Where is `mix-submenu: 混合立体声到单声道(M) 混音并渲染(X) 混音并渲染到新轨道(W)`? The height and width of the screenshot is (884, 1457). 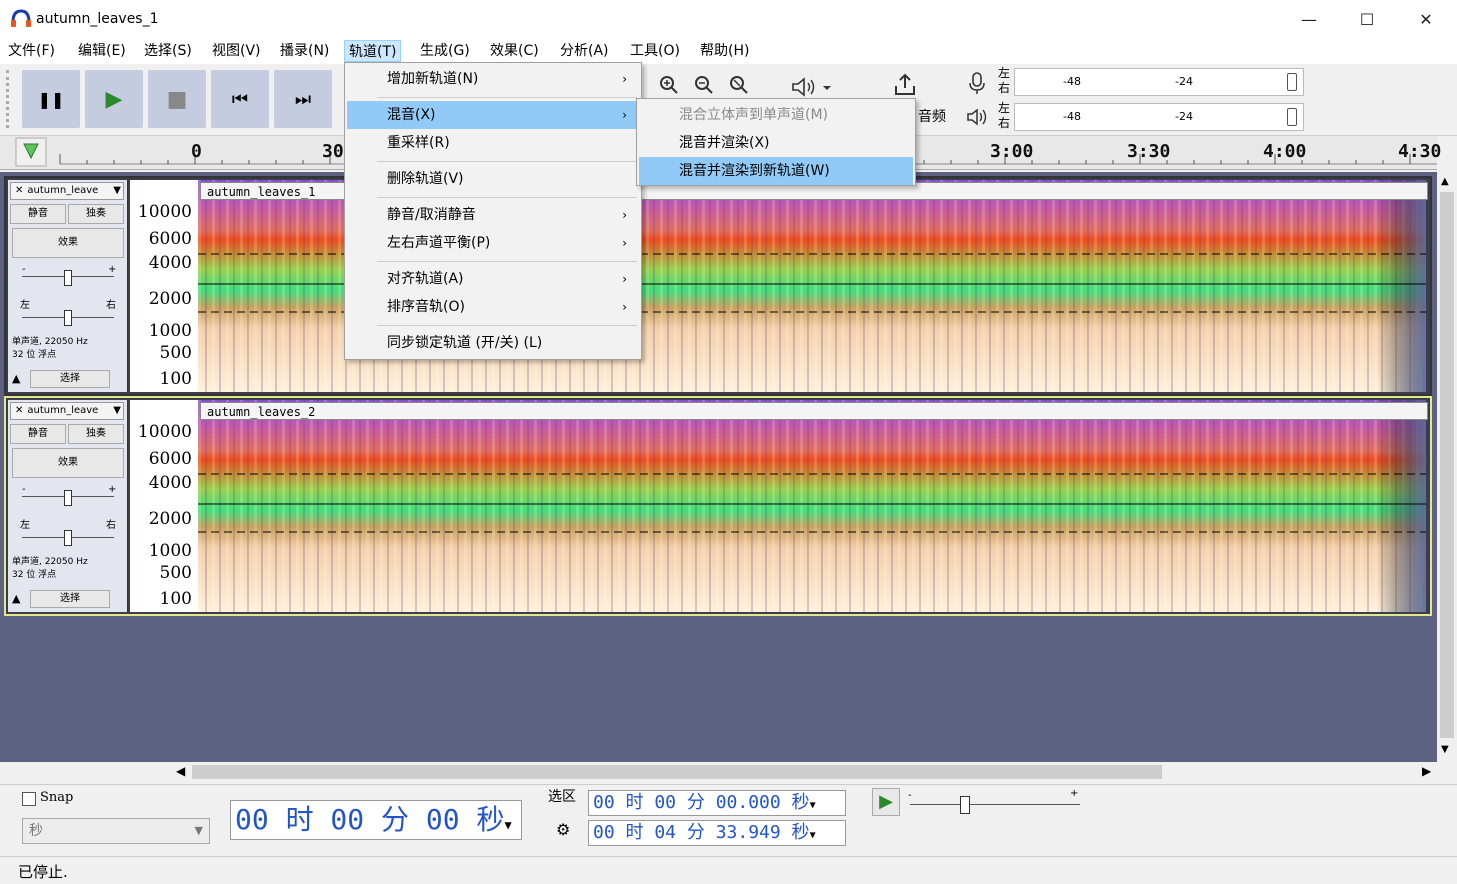
mix-submenu: 混合立体声到单声道(M) 混音并渲染(X) 混音并渲染到新轨道(W) is located at coordinates (776, 142).